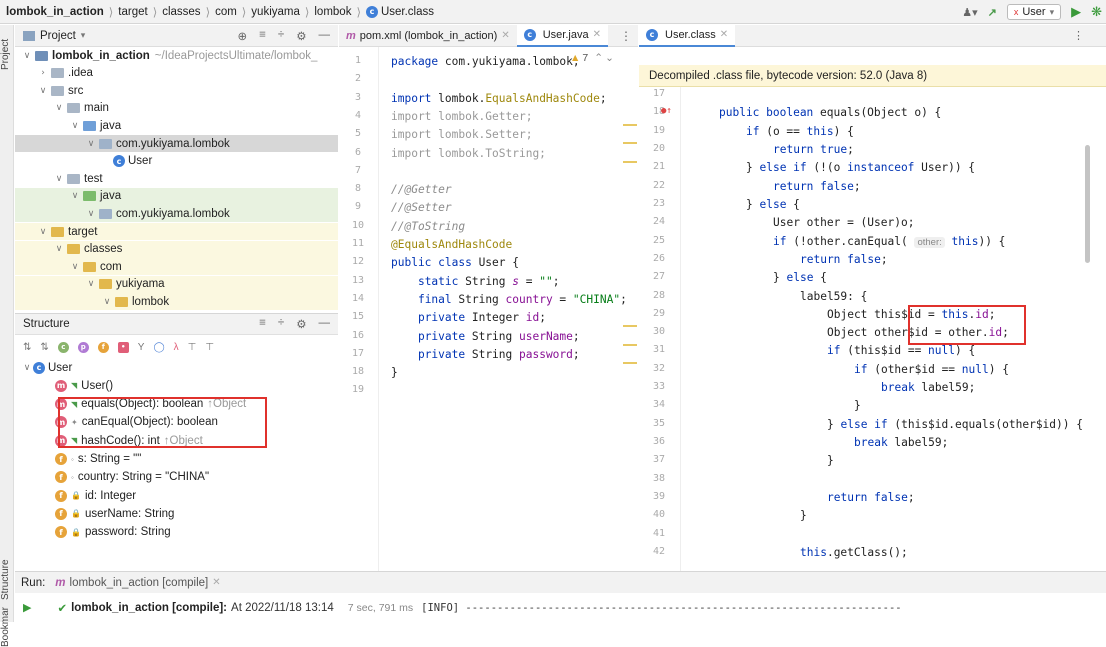 This screenshot has height=647, width=1106. What do you see at coordinates (141, 347) in the screenshot?
I see `filter-icon: Y` at bounding box center [141, 347].